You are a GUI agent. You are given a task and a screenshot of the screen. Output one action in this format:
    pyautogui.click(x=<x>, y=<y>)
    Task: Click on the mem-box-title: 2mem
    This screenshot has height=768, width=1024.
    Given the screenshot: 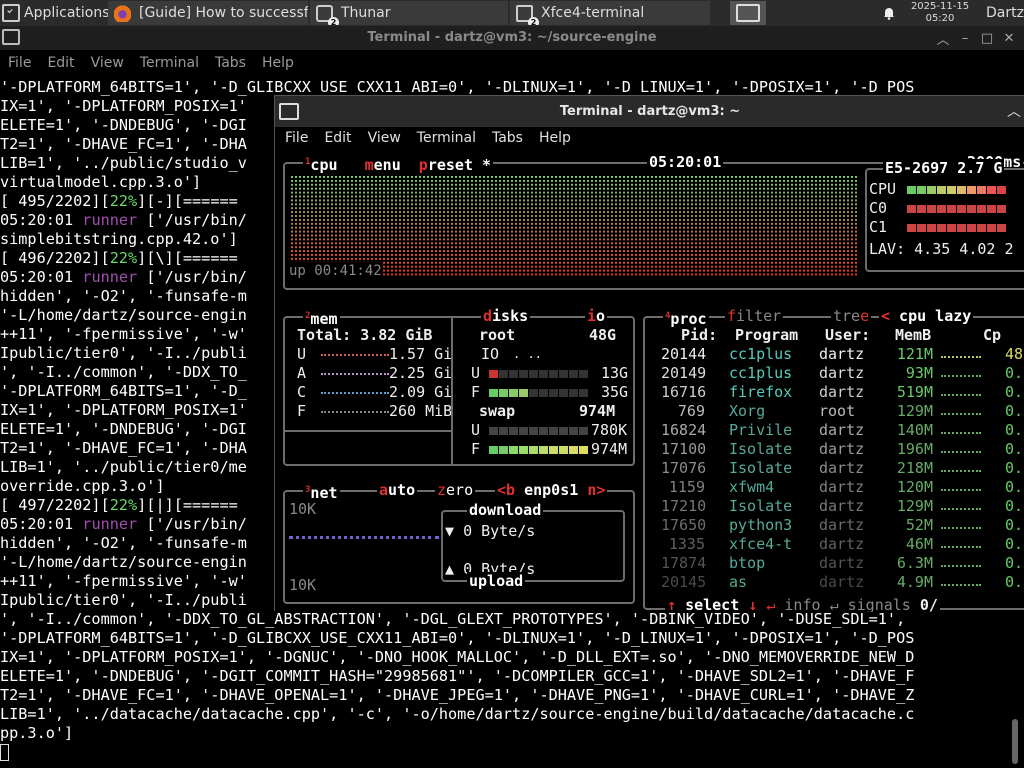 What is the action you would take?
    pyautogui.click(x=321, y=317)
    